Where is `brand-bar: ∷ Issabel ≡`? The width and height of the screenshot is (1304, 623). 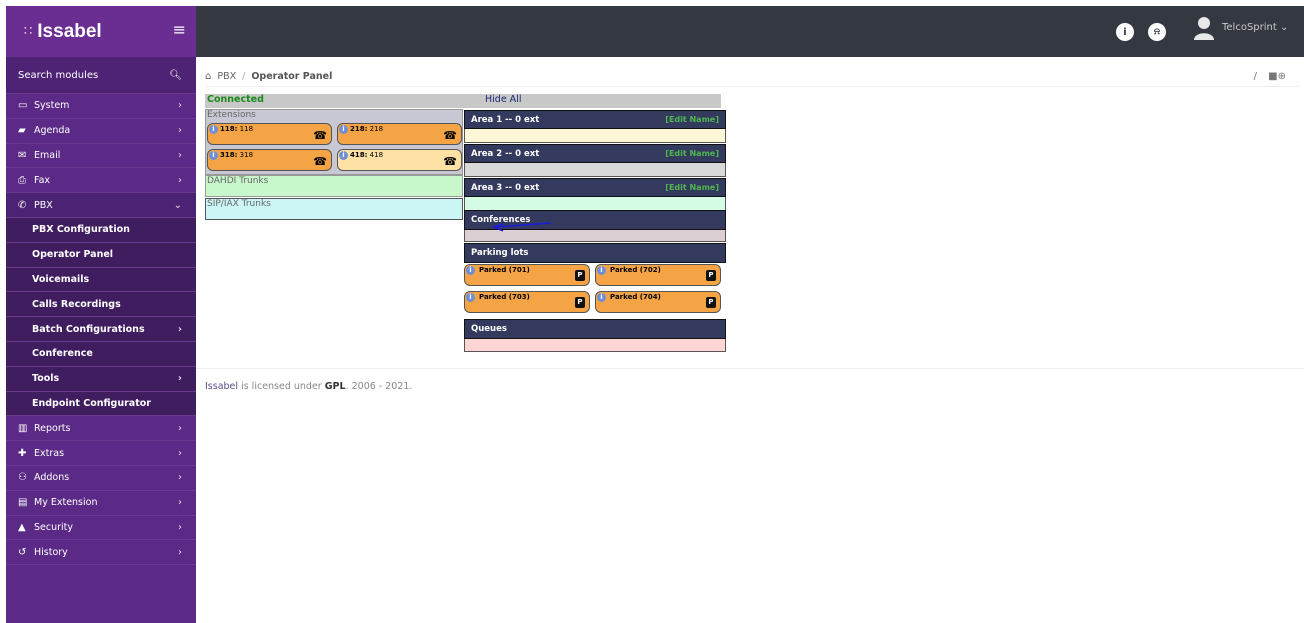
brand-bar: ∷ Issabel ≡ is located at coordinates (101, 31).